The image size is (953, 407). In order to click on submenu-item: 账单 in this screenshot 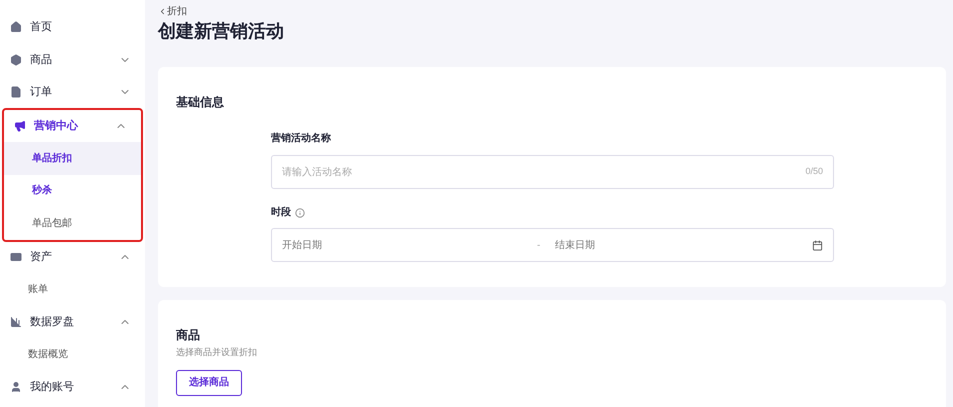, I will do `click(72, 289)`.